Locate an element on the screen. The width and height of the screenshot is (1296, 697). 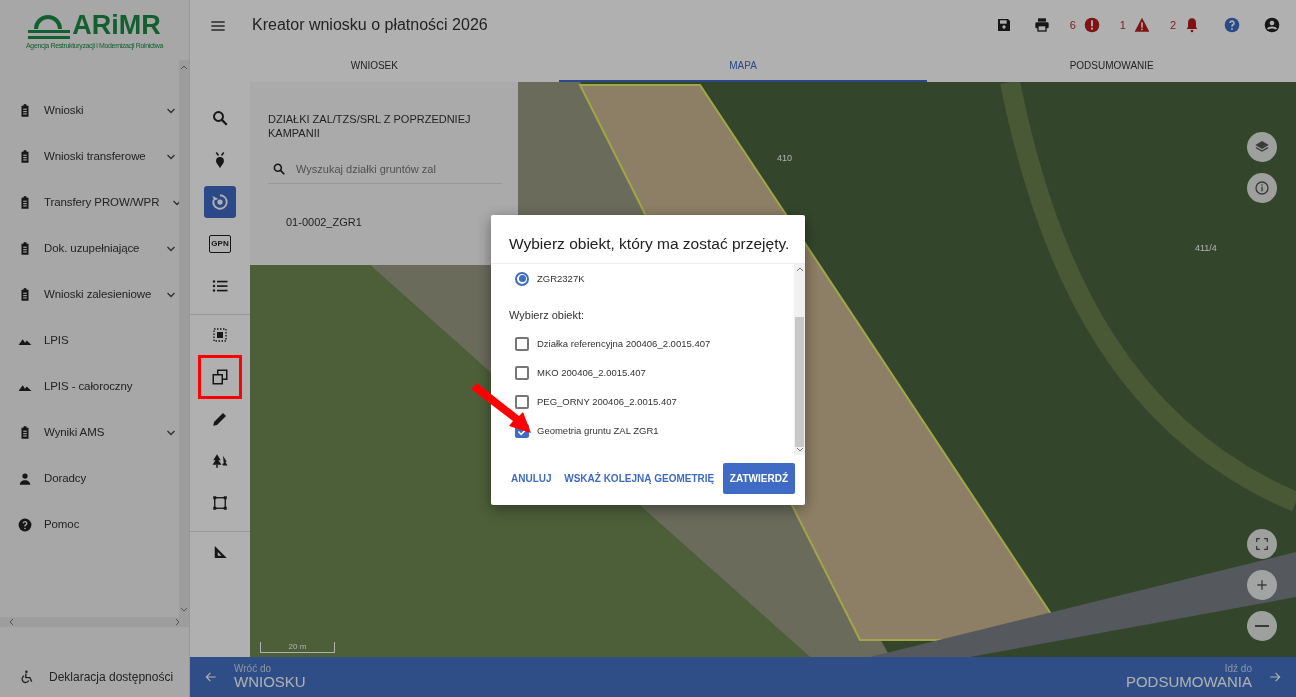
accessibility-link: Deklaracja dostępności is located at coordinates (94, 677).